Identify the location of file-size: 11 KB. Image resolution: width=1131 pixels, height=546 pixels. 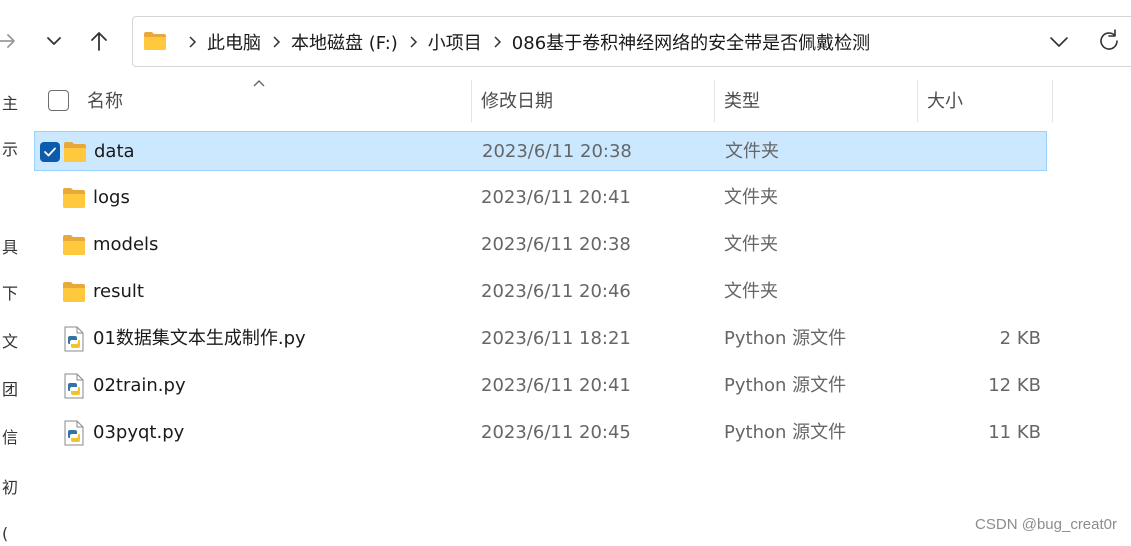
(1014, 432).